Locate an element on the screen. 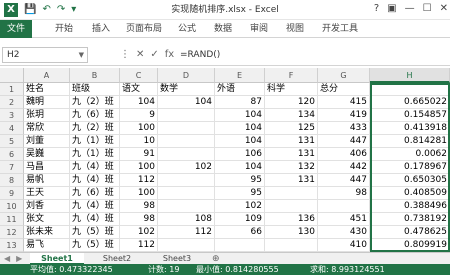 The image size is (450, 275). tab-page-layout: 页面布局 is located at coordinates (144, 29).